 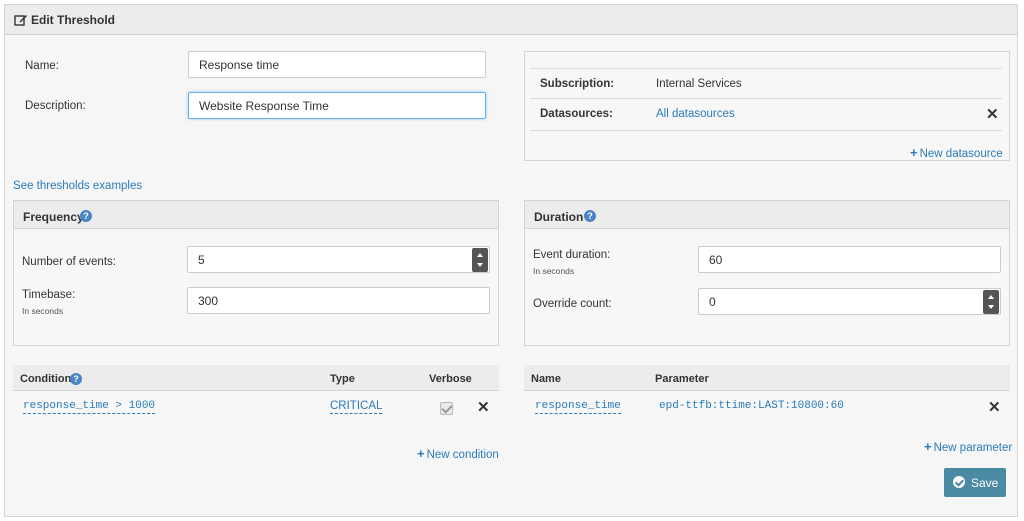 I want to click on events-spinner, so click(x=480, y=260).